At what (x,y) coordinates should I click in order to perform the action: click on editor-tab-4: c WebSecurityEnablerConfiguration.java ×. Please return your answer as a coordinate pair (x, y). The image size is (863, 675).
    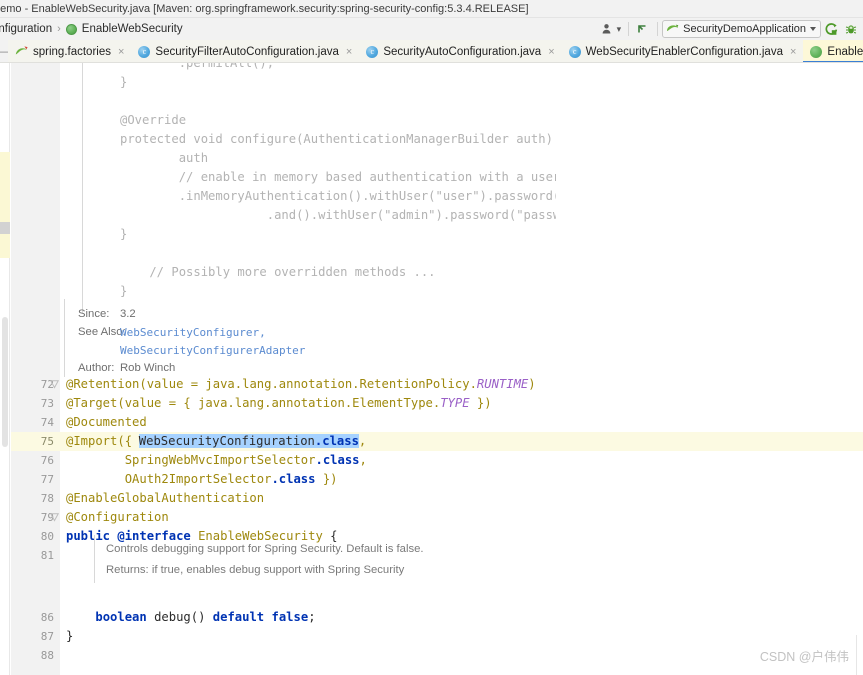
    Looking at the image, I should click on (682, 51).